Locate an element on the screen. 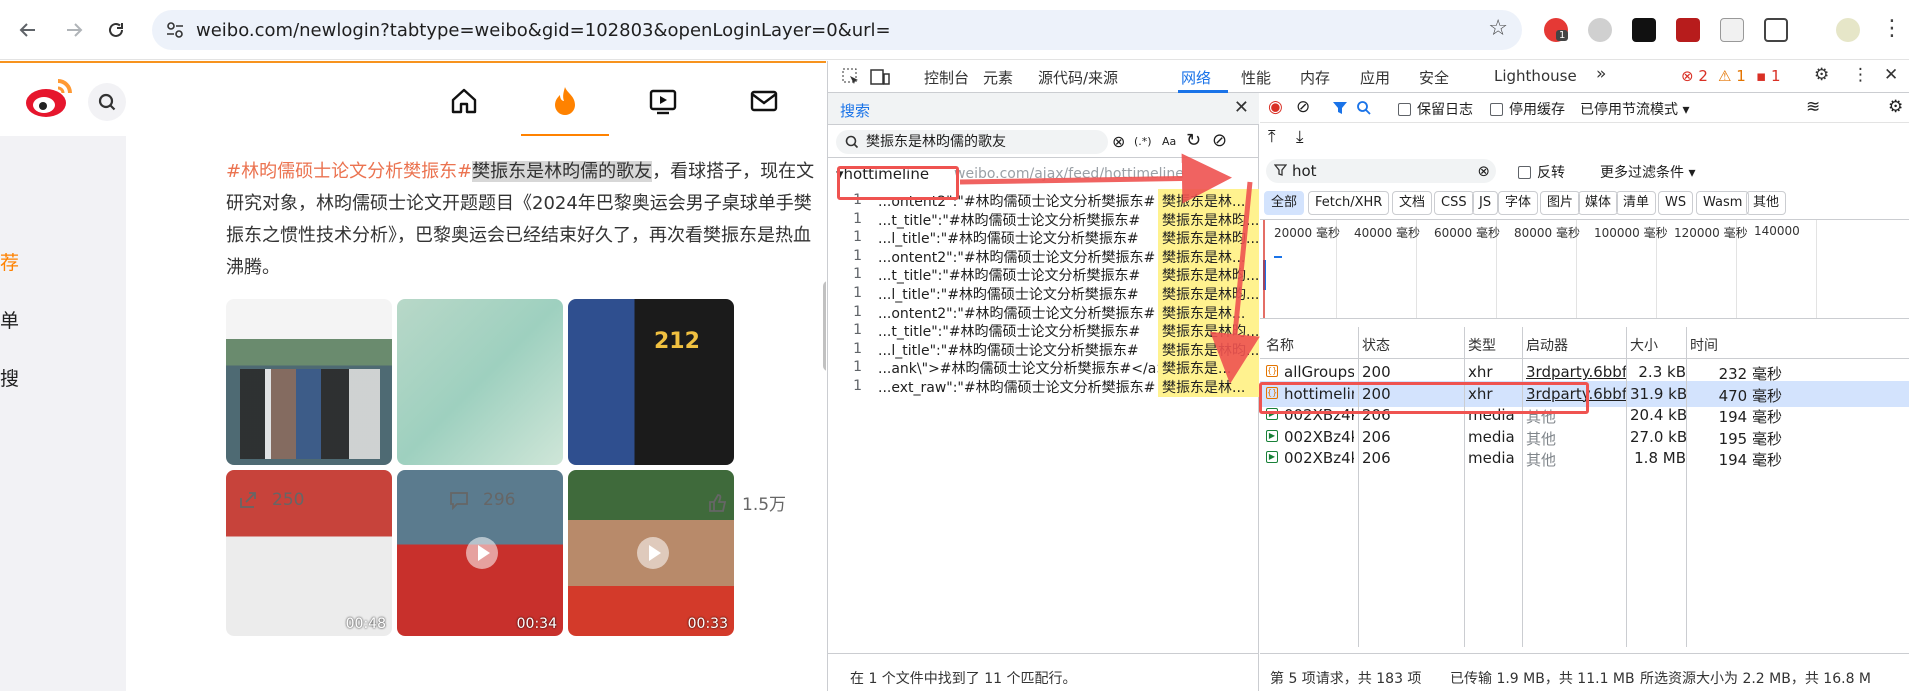 The width and height of the screenshot is (1909, 691). close-devtools-icon: ✕ is located at coordinates (1891, 75).